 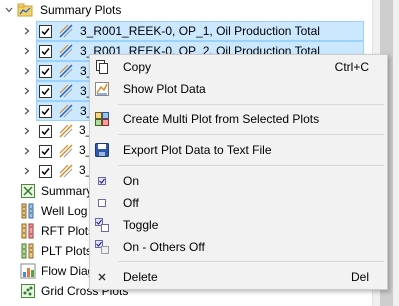 I want to click on menu-item-label: Delete, so click(x=140, y=277).